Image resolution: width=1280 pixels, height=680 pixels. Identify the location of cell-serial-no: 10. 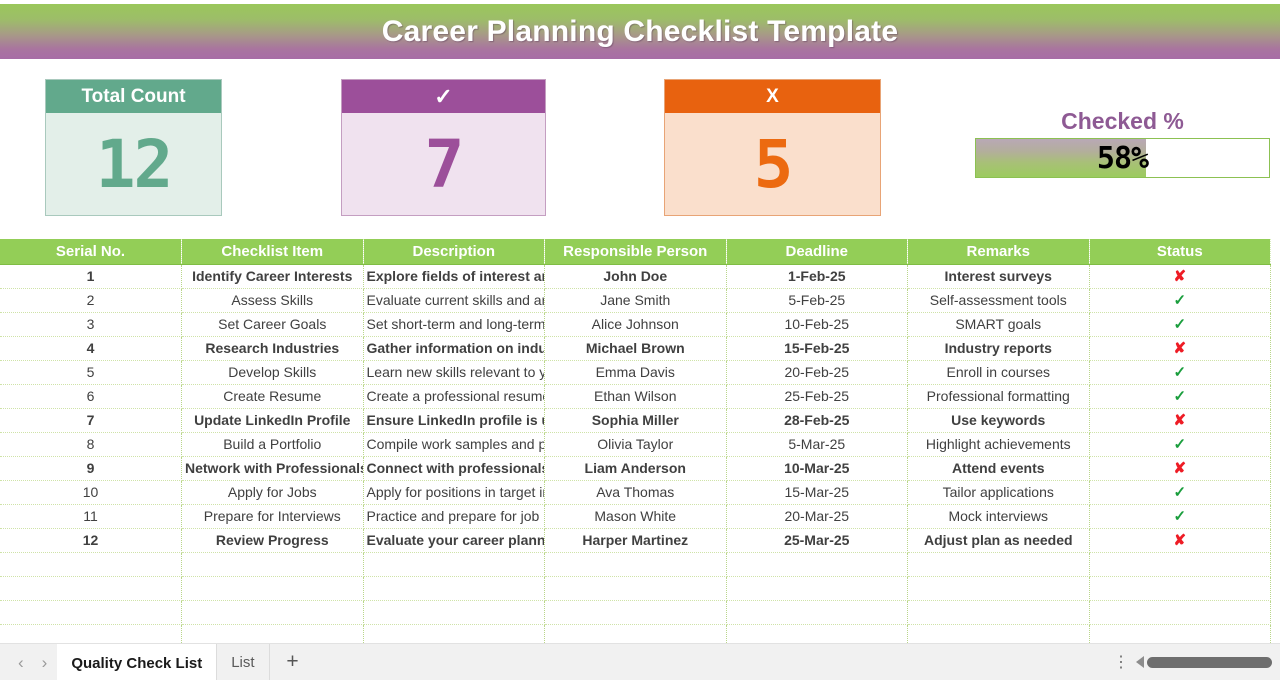
(91, 492).